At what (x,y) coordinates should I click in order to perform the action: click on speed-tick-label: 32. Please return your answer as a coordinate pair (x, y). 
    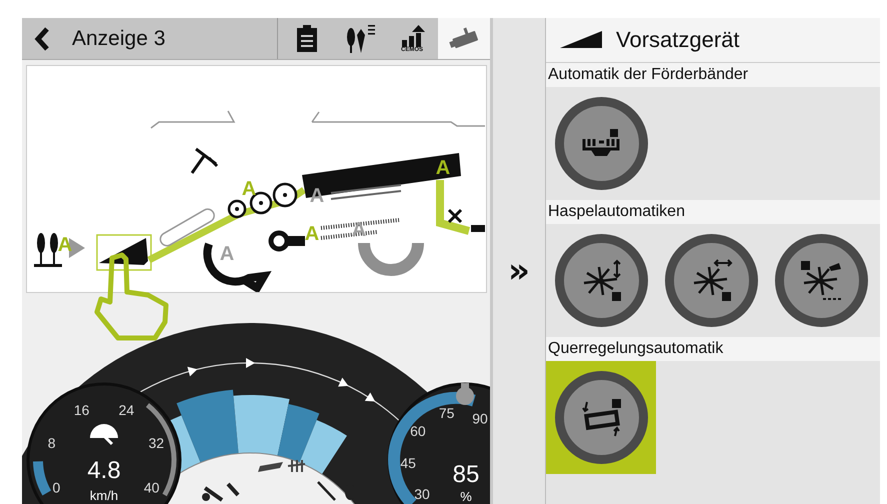
    Looking at the image, I should click on (156, 443).